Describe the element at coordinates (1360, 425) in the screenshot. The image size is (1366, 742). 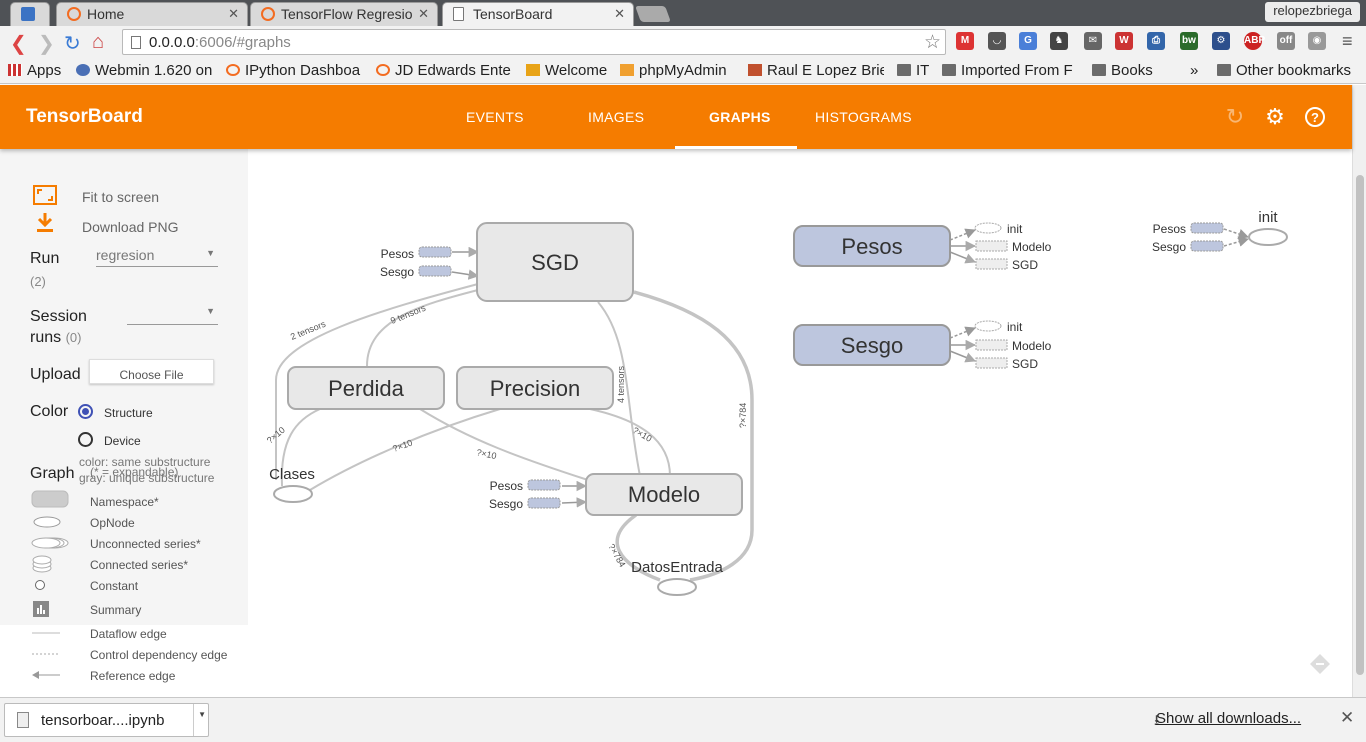
I see `scrollbar-thumb` at that location.